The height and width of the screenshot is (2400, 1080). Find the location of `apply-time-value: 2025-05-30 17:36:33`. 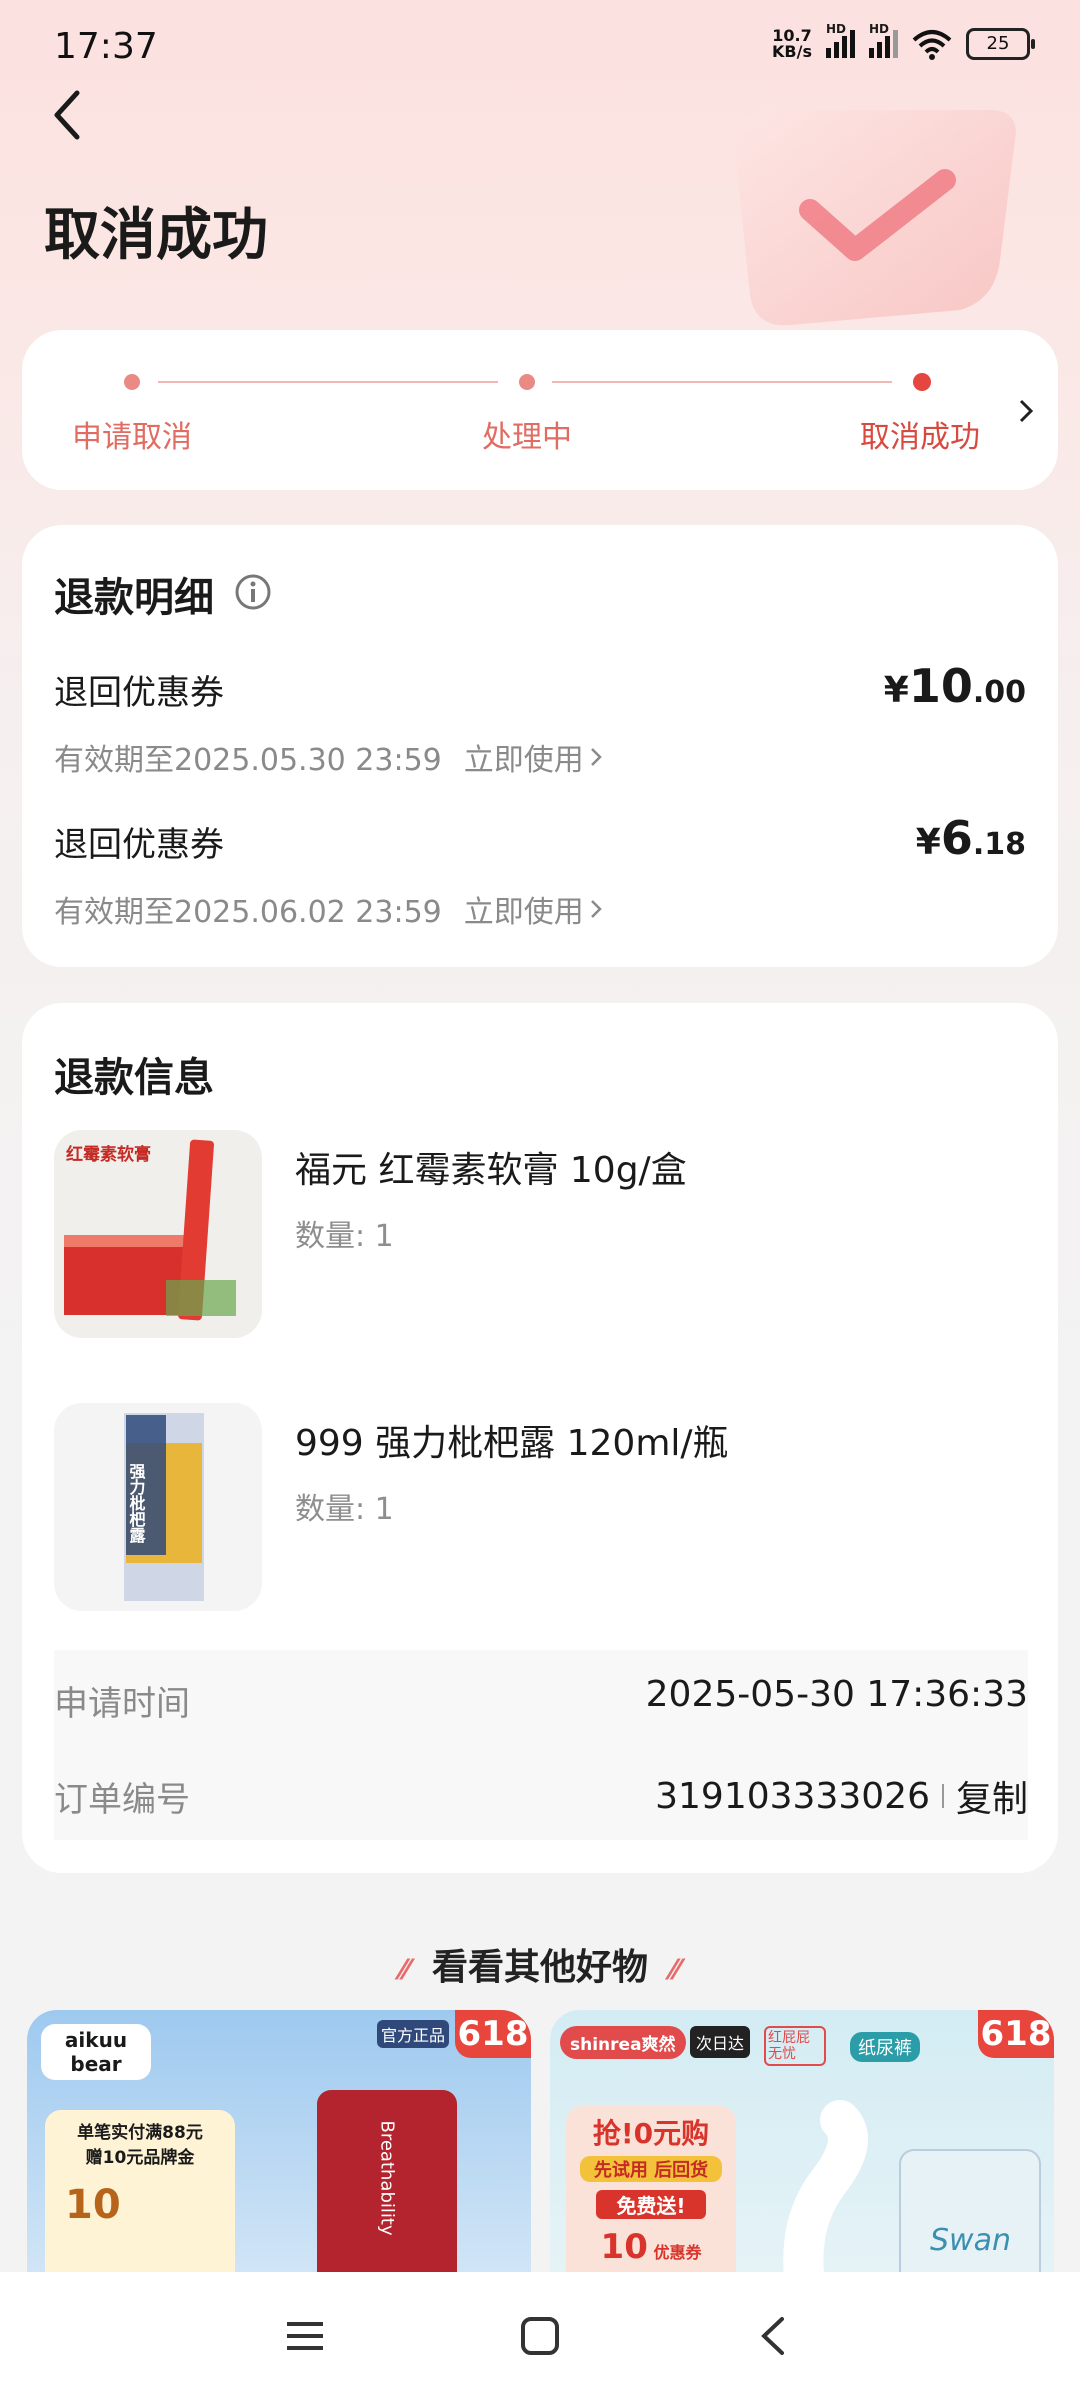

apply-time-value: 2025-05-30 17:36:33 is located at coordinates (836, 1694).